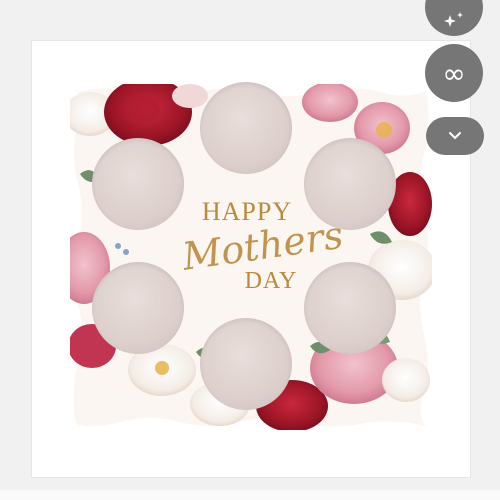 The width and height of the screenshot is (500, 500). What do you see at coordinates (250, 495) in the screenshot?
I see `shelf-edge` at bounding box center [250, 495].